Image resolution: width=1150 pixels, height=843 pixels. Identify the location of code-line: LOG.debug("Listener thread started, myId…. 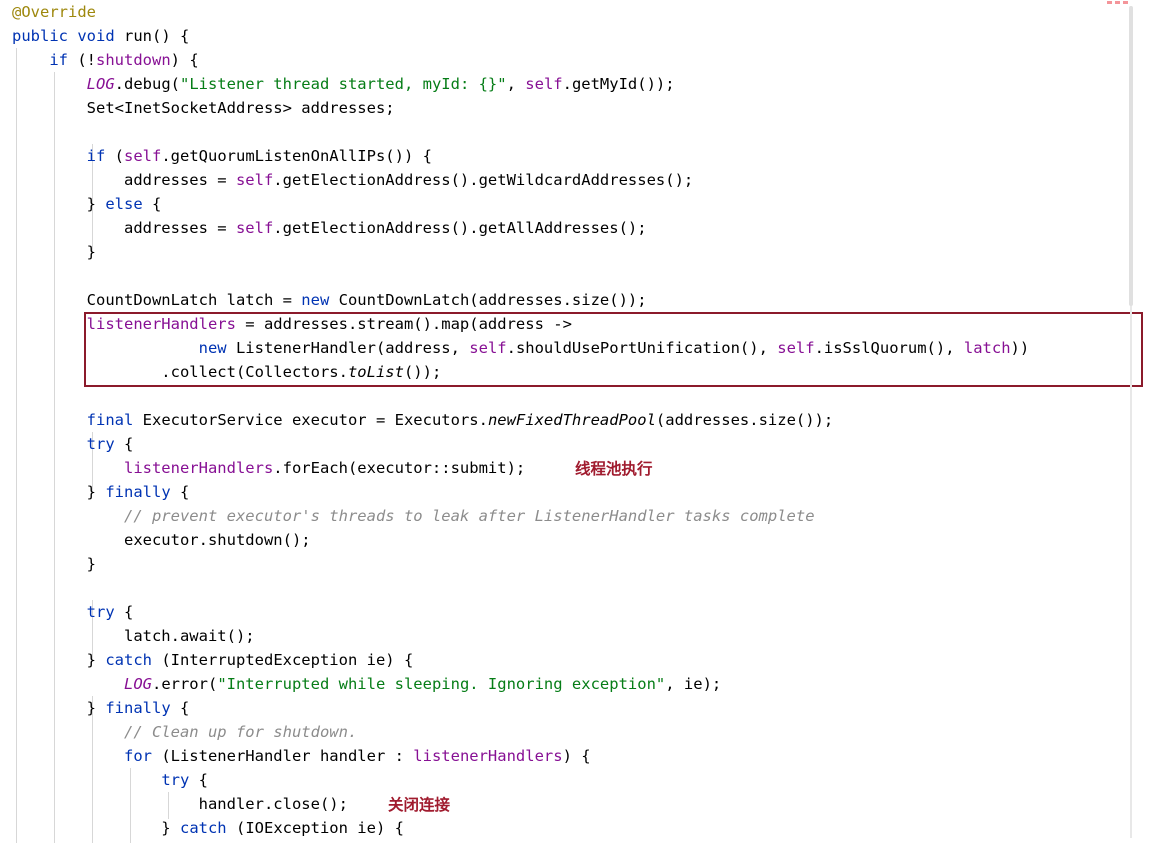
(575, 84).